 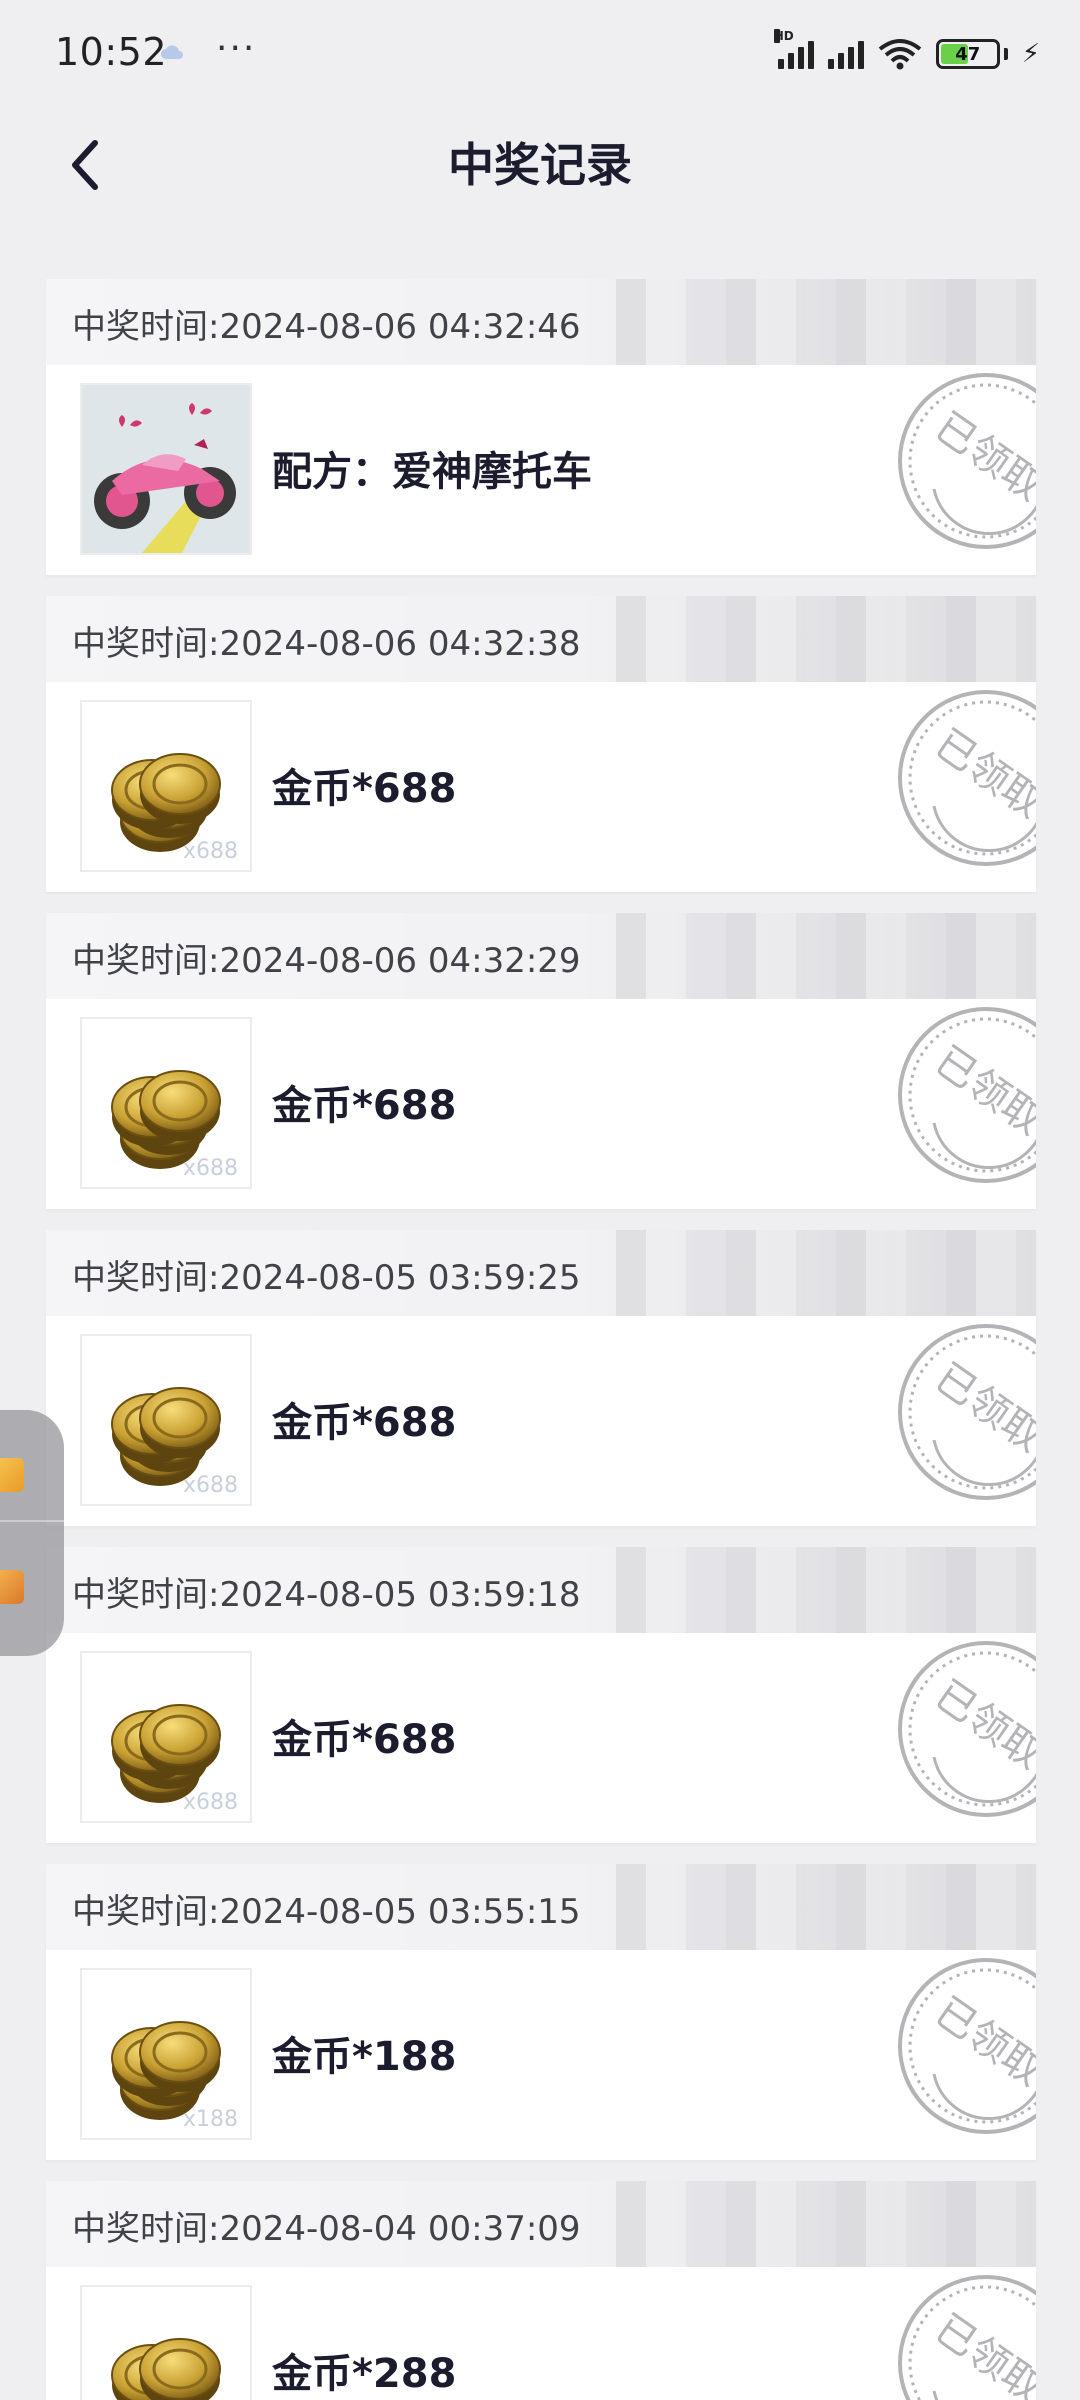 I want to click on page-title: 中奖记录, so click(x=540, y=165).